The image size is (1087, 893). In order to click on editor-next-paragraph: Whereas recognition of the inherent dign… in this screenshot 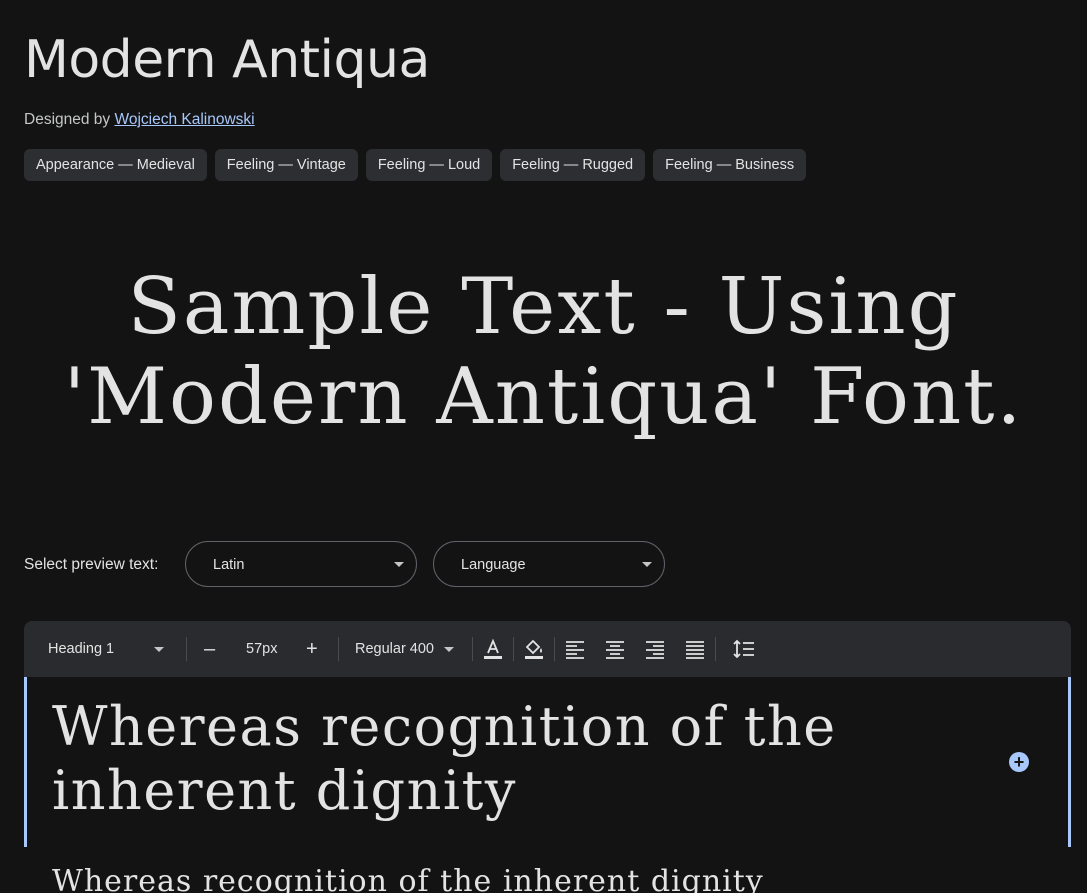, I will do `click(408, 877)`.